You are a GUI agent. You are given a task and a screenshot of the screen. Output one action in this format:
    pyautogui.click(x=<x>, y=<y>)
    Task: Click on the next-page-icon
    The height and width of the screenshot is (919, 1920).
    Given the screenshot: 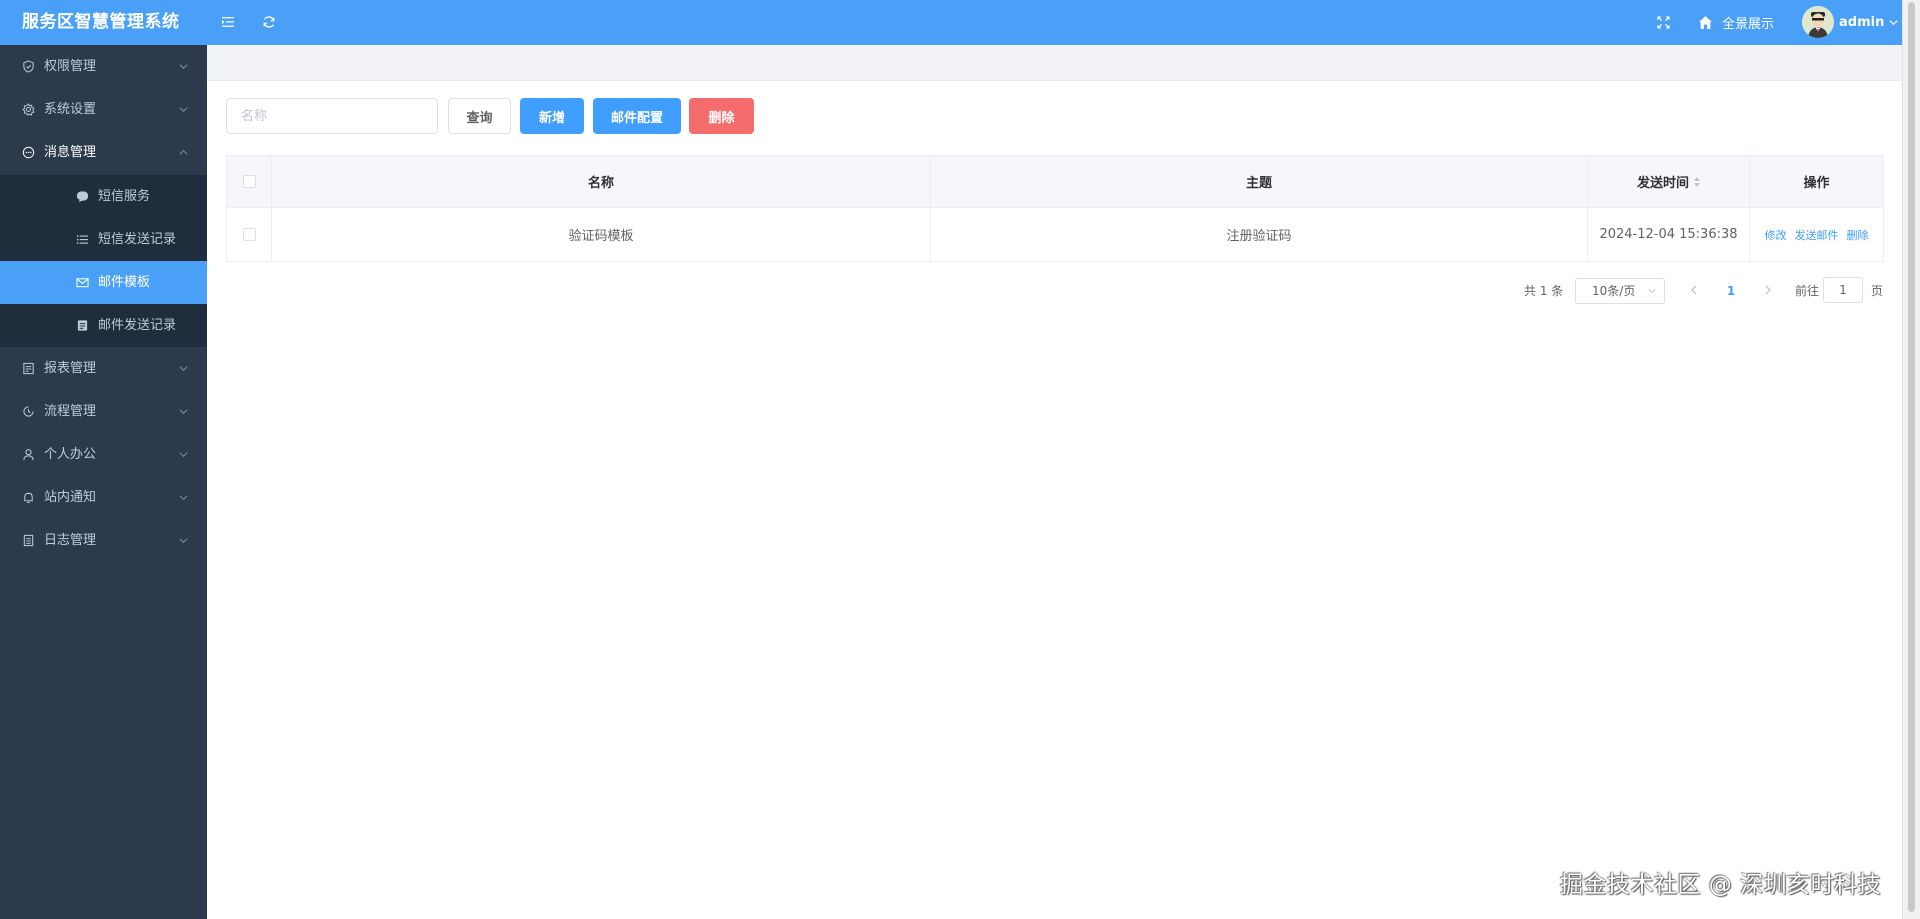 What is the action you would take?
    pyautogui.click(x=1768, y=290)
    